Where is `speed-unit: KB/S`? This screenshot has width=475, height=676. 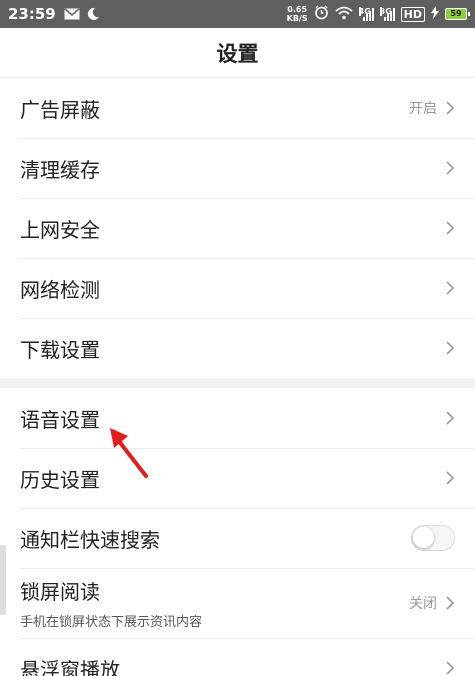 speed-unit: KB/S is located at coordinates (297, 18).